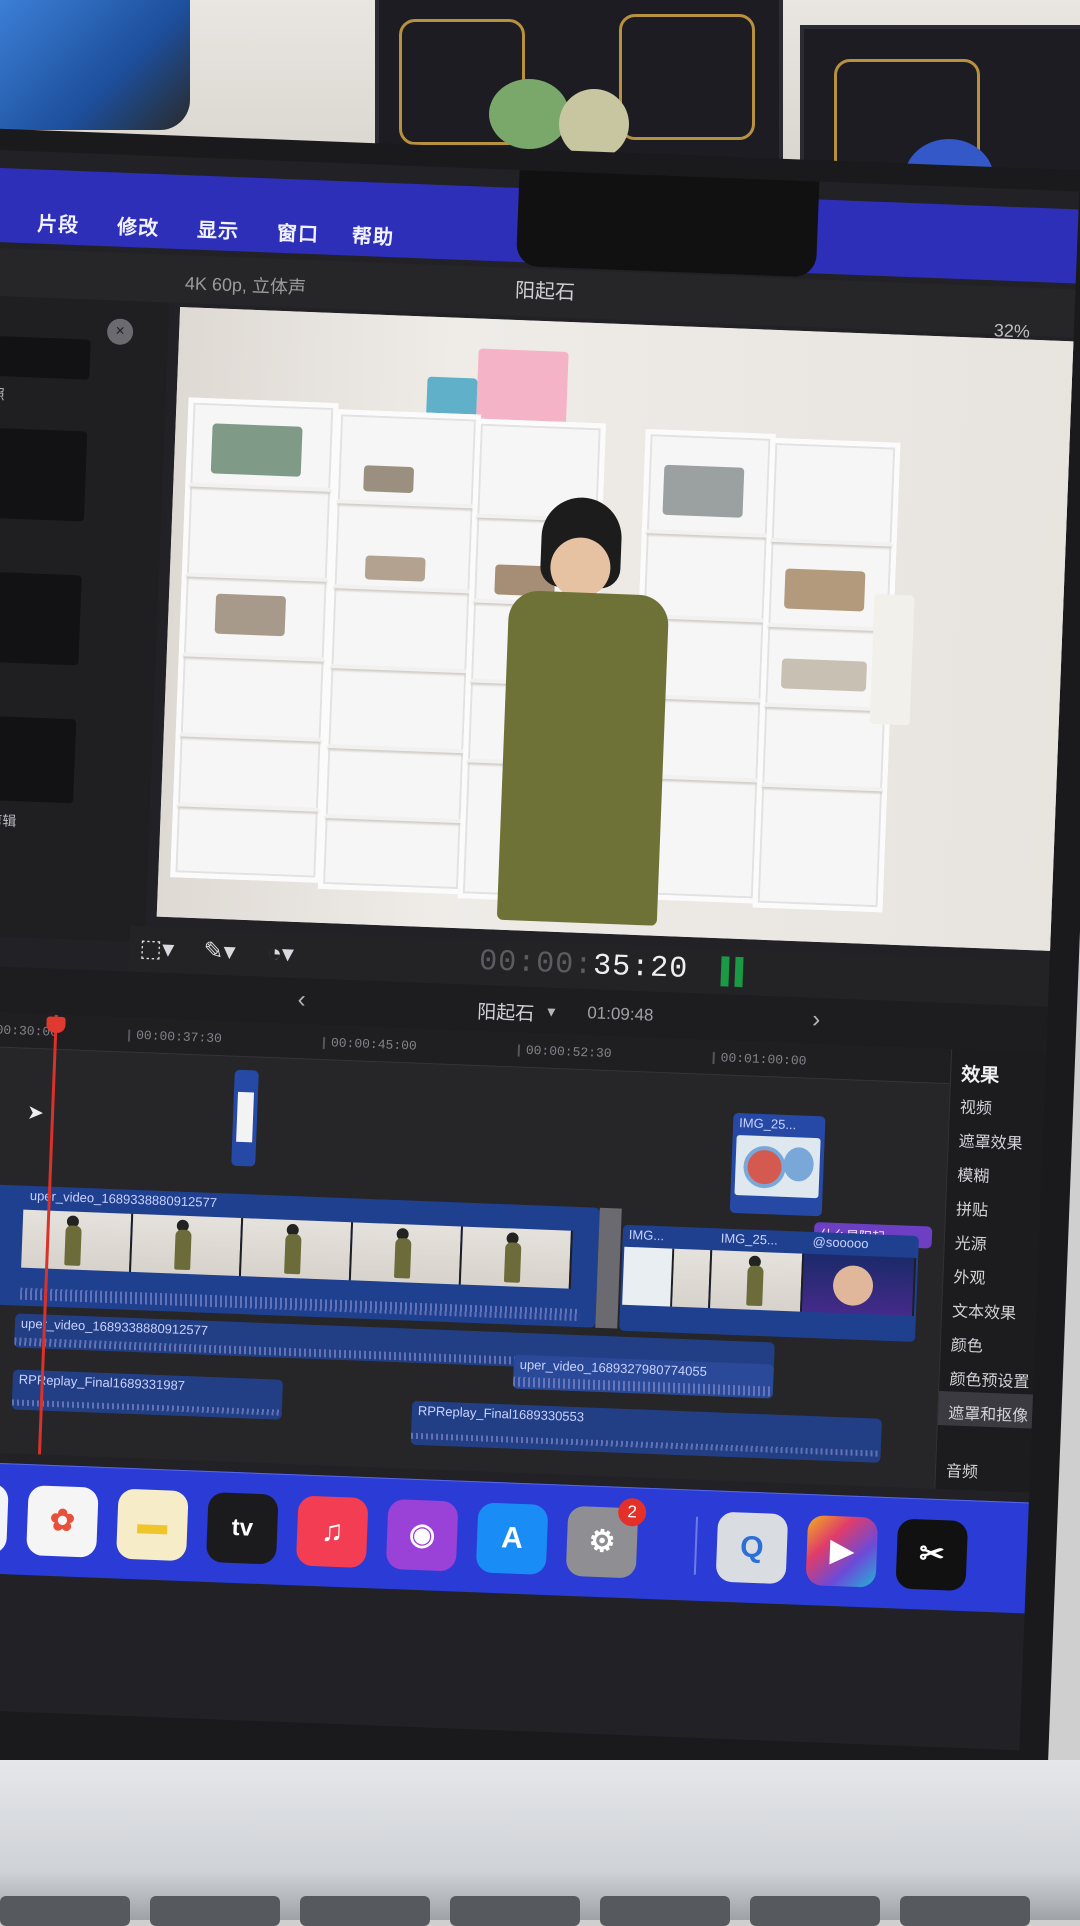  I want to click on browser-clip-label: 照, so click(2, 394).